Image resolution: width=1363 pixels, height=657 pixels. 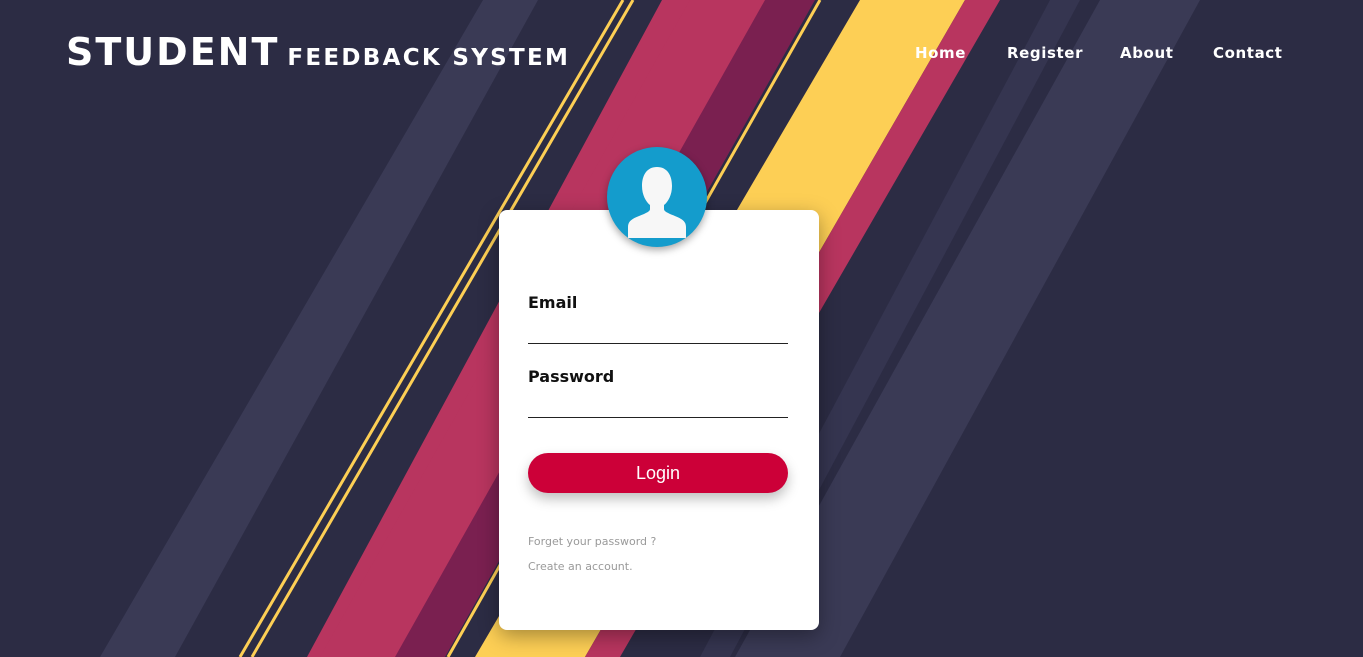 What do you see at coordinates (173, 52) in the screenshot?
I see `brand-main: STUDENT` at bounding box center [173, 52].